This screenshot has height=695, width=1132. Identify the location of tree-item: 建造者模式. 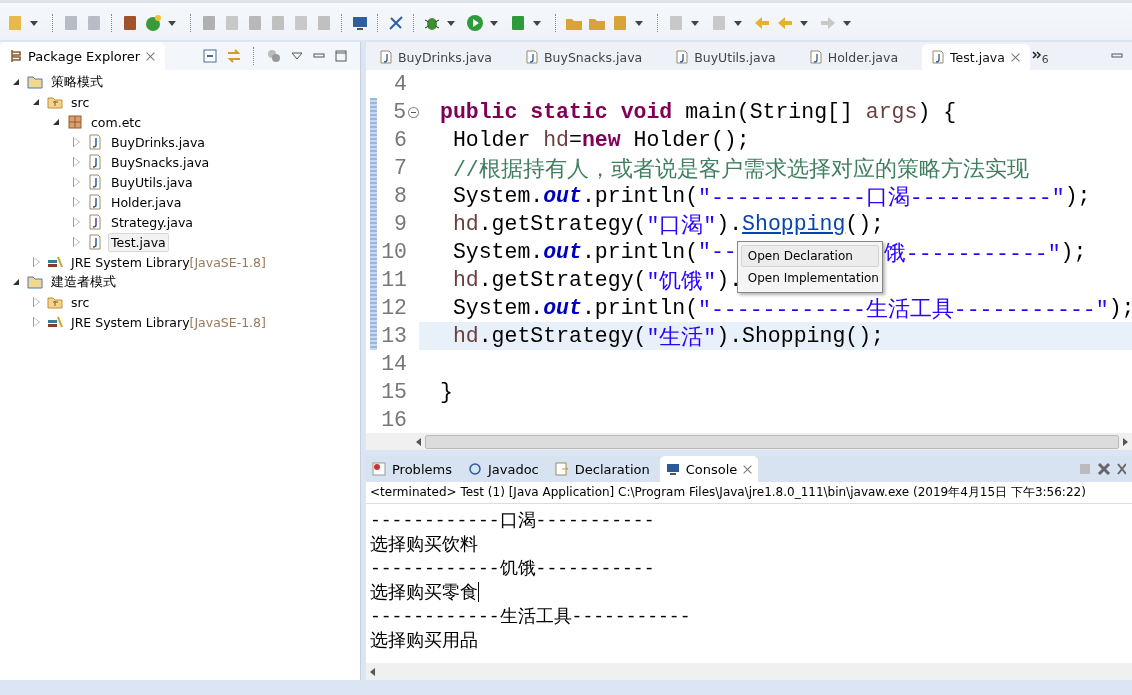
(83, 282).